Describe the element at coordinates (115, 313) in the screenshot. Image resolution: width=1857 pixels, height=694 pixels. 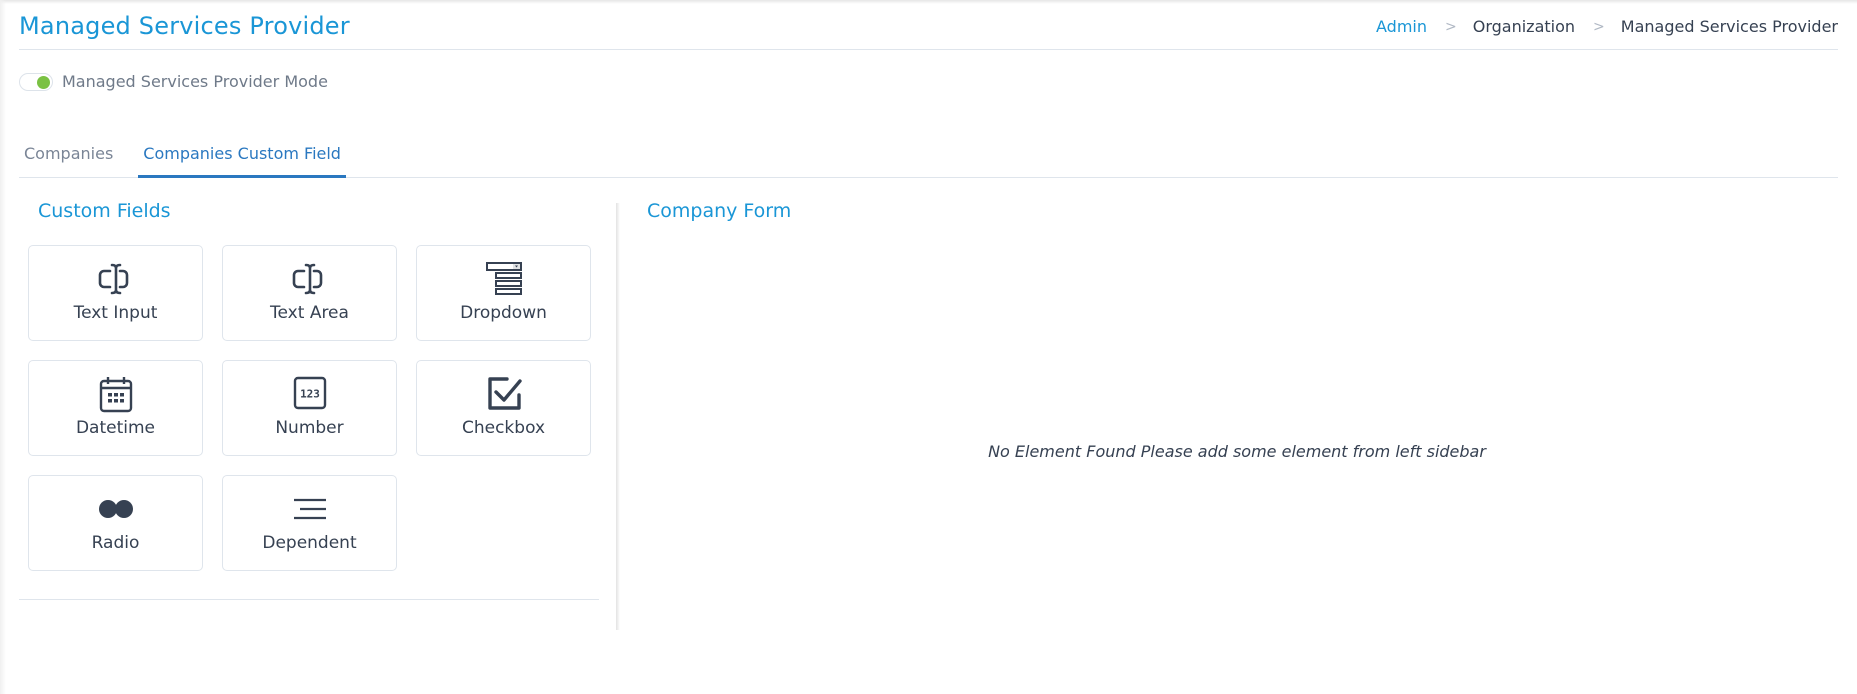
I see `field-label: Text Input` at that location.